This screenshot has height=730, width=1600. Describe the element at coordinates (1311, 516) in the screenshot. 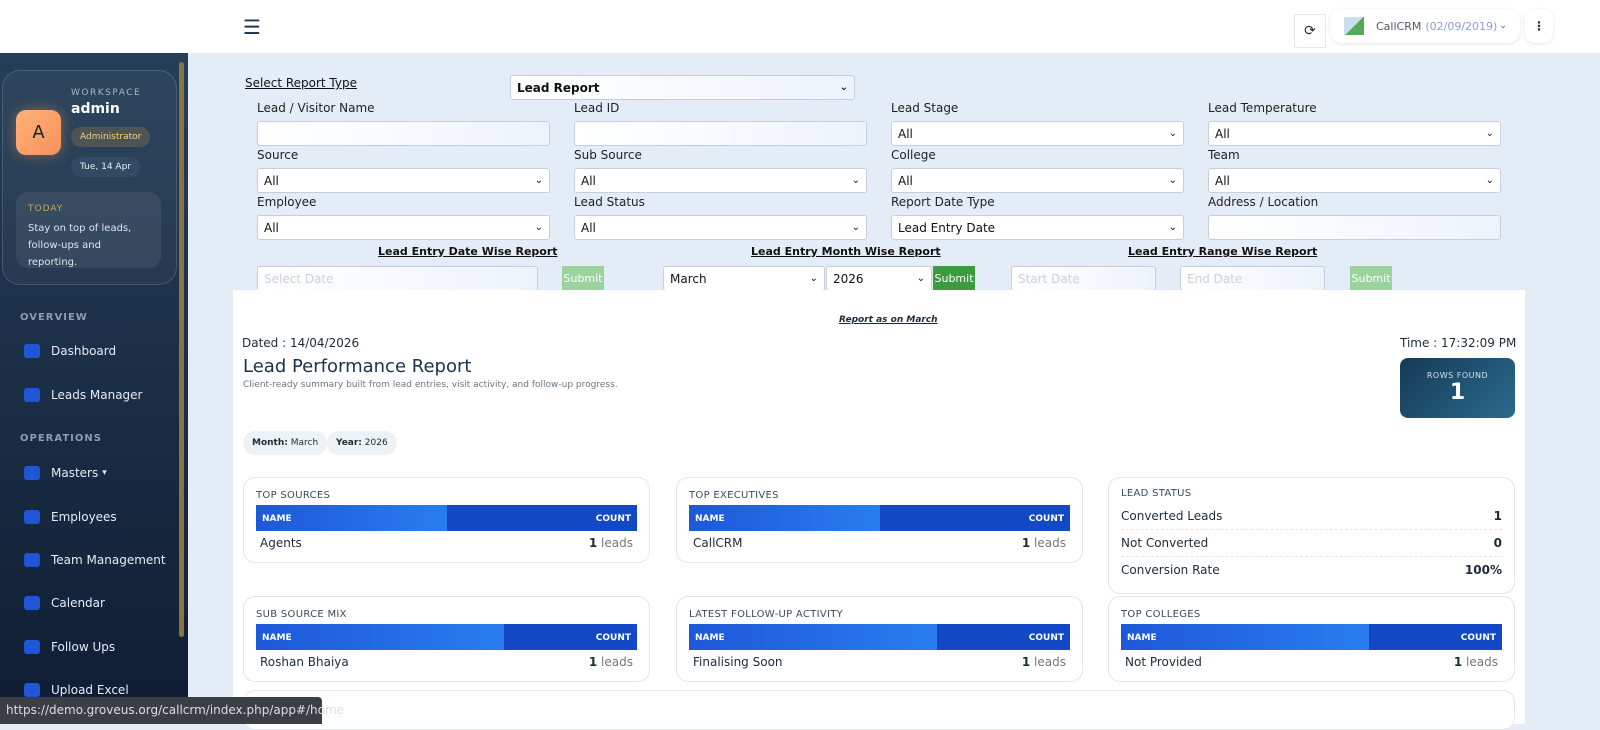

I see `status-row: Converted Leads 1` at that location.